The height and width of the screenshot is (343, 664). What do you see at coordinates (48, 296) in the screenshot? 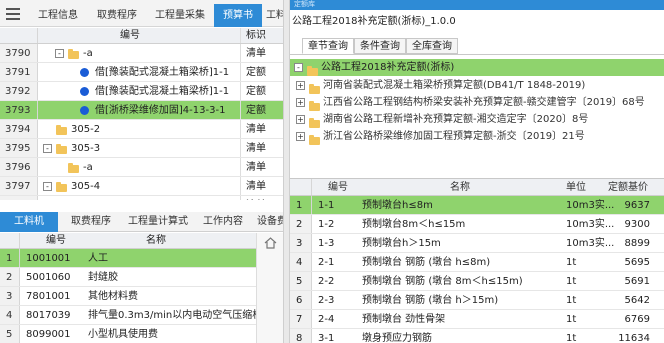
I see `resource-code: 7801001` at bounding box center [48, 296].